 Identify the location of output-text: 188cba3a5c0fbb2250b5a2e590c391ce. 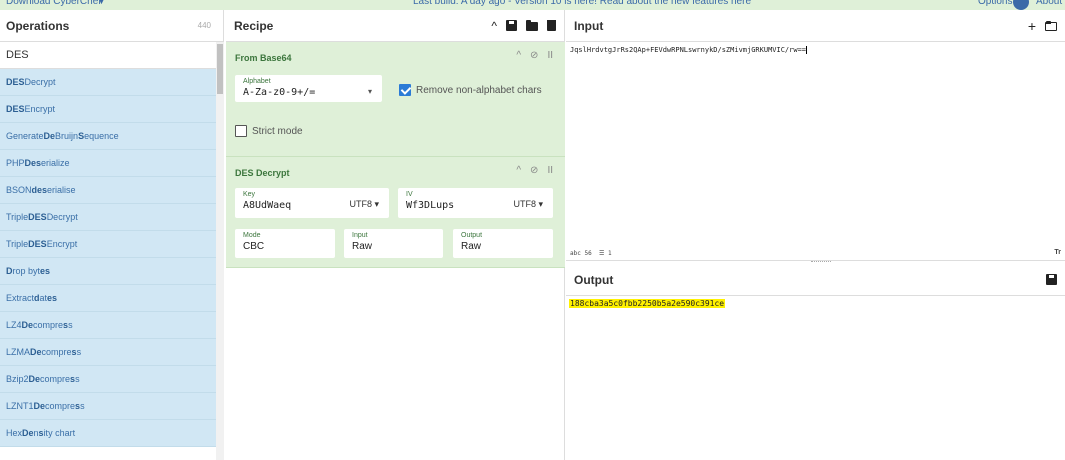
(647, 303).